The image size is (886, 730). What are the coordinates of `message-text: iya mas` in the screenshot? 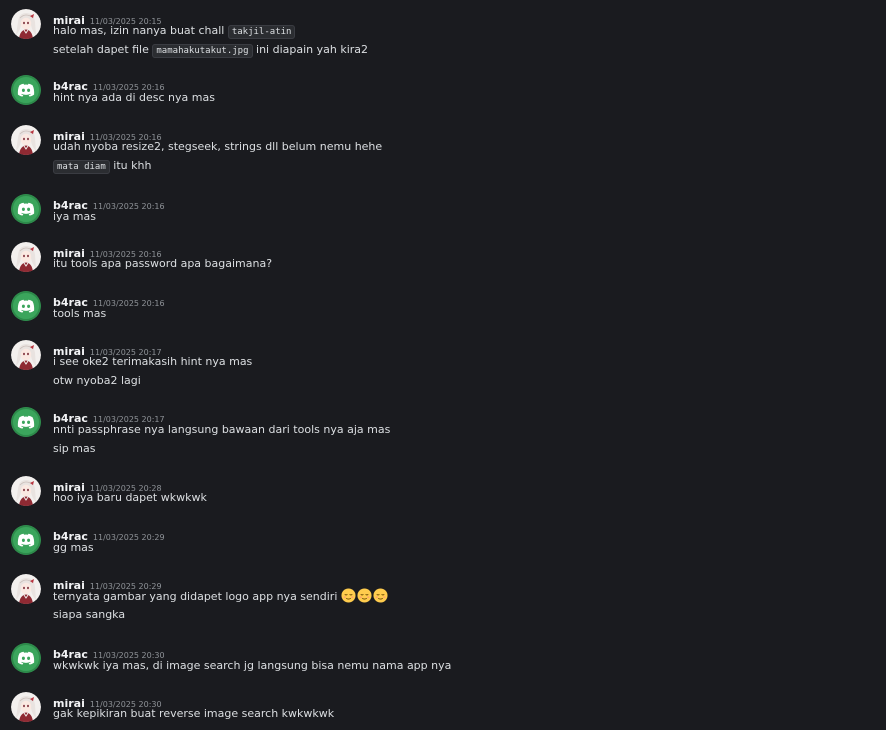 It's located at (74, 216).